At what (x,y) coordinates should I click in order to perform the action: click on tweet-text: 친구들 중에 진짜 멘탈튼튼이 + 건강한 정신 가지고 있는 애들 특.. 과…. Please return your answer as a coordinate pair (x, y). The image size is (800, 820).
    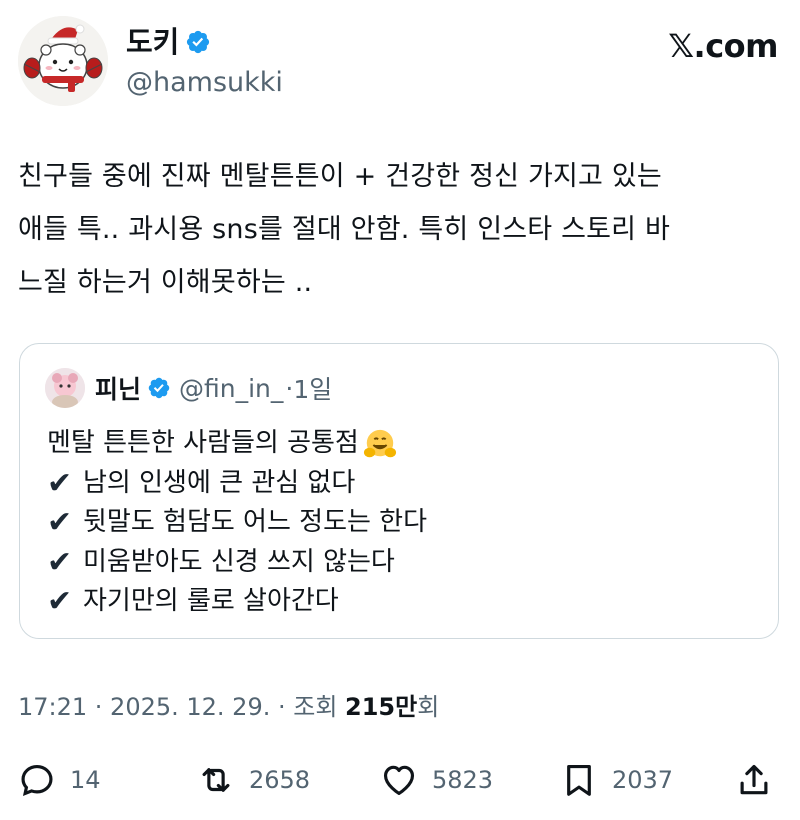
    Looking at the image, I should click on (344, 229).